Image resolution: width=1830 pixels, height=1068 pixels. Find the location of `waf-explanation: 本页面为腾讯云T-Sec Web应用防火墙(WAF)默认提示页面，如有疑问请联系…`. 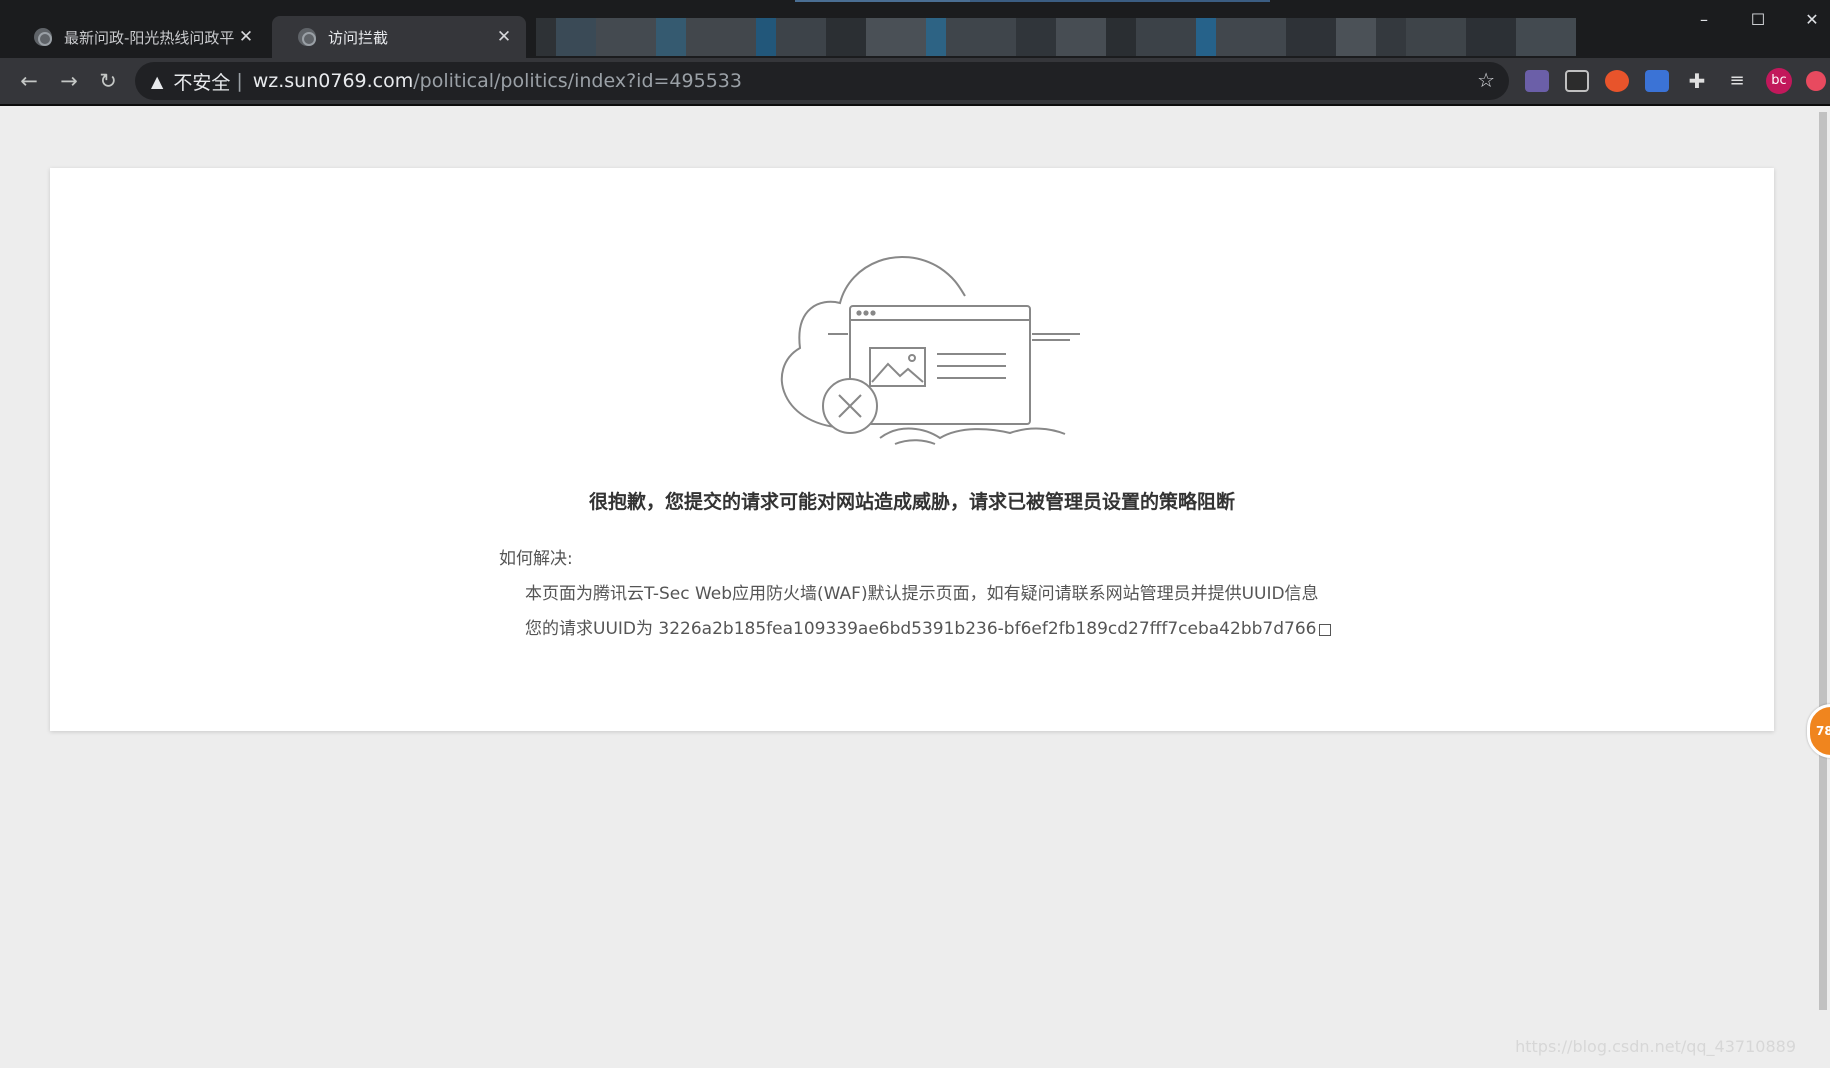

waf-explanation: 本页面为腾讯云T-Sec Web应用防火墙(WAF)默认提示页面，如有疑问请联系… is located at coordinates (922, 594).